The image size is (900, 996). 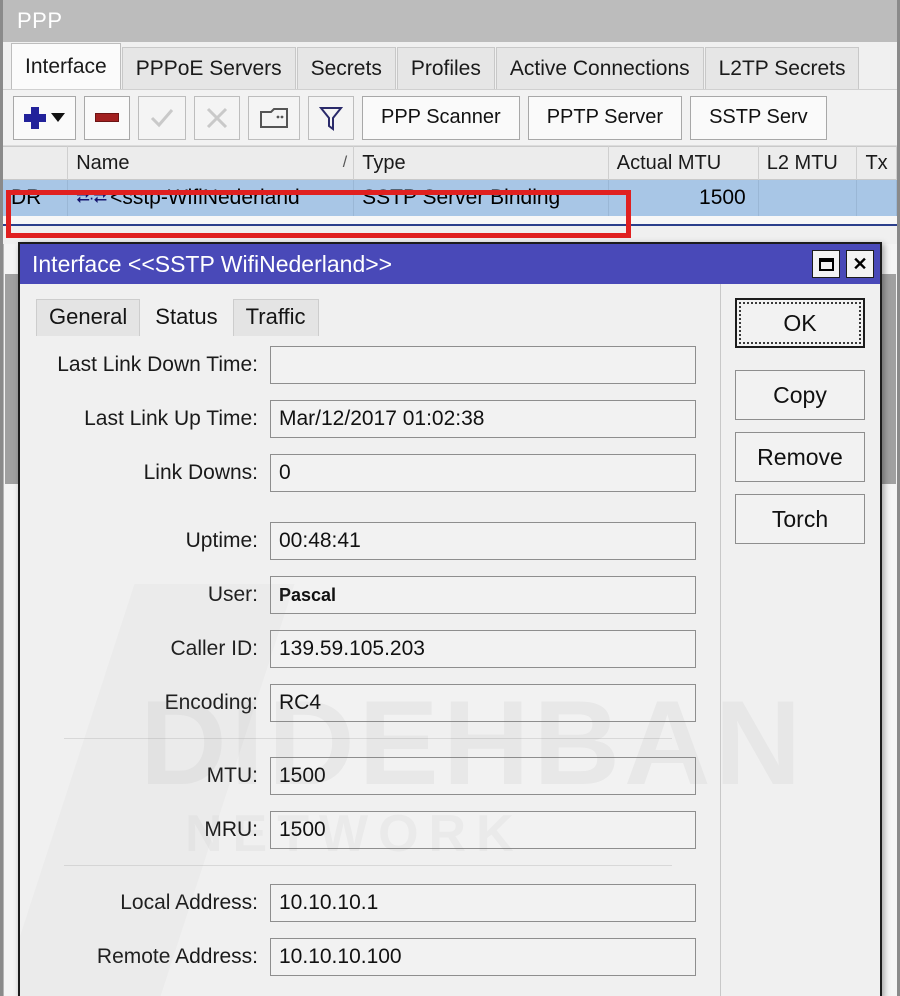 I want to click on tab-l2tp-secrets: L2TP Secrets, so click(x=782, y=68).